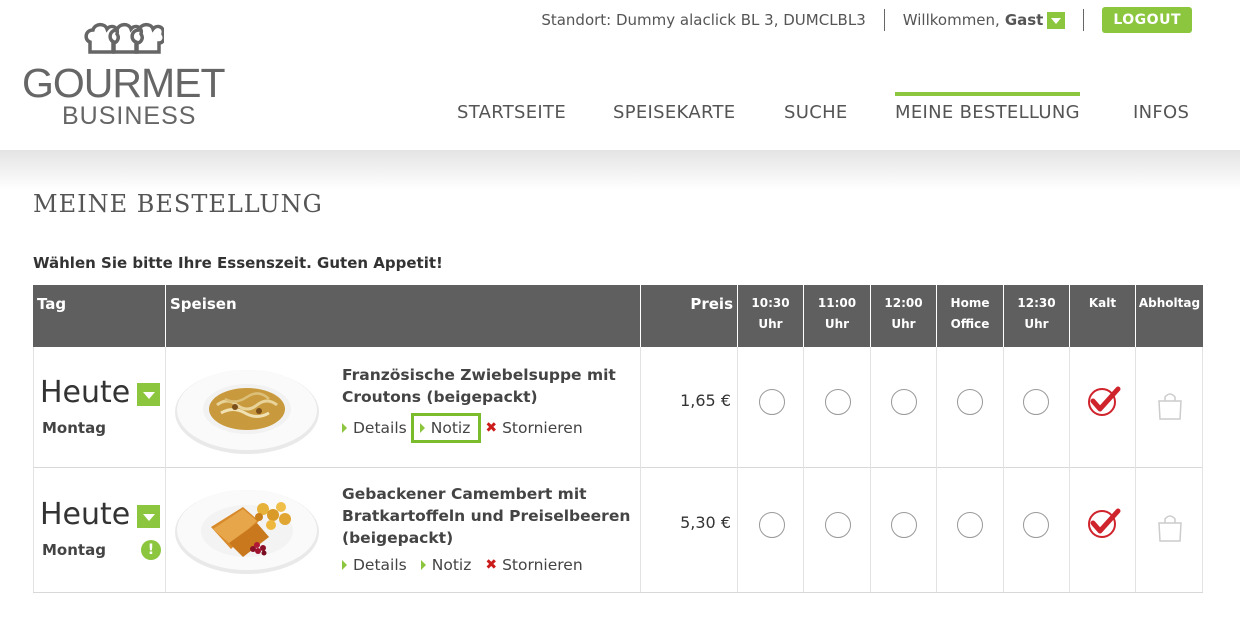 The height and width of the screenshot is (627, 1240). I want to click on location-label: Standort: Dummy alaclick BL 3, DUMCLBL3, so click(703, 20).